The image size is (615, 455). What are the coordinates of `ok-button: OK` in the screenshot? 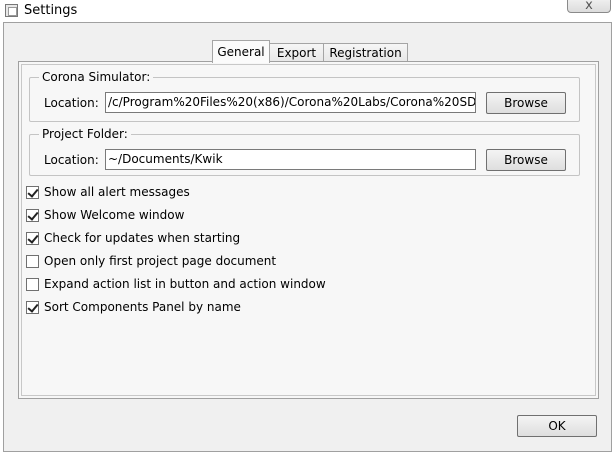 It's located at (557, 426).